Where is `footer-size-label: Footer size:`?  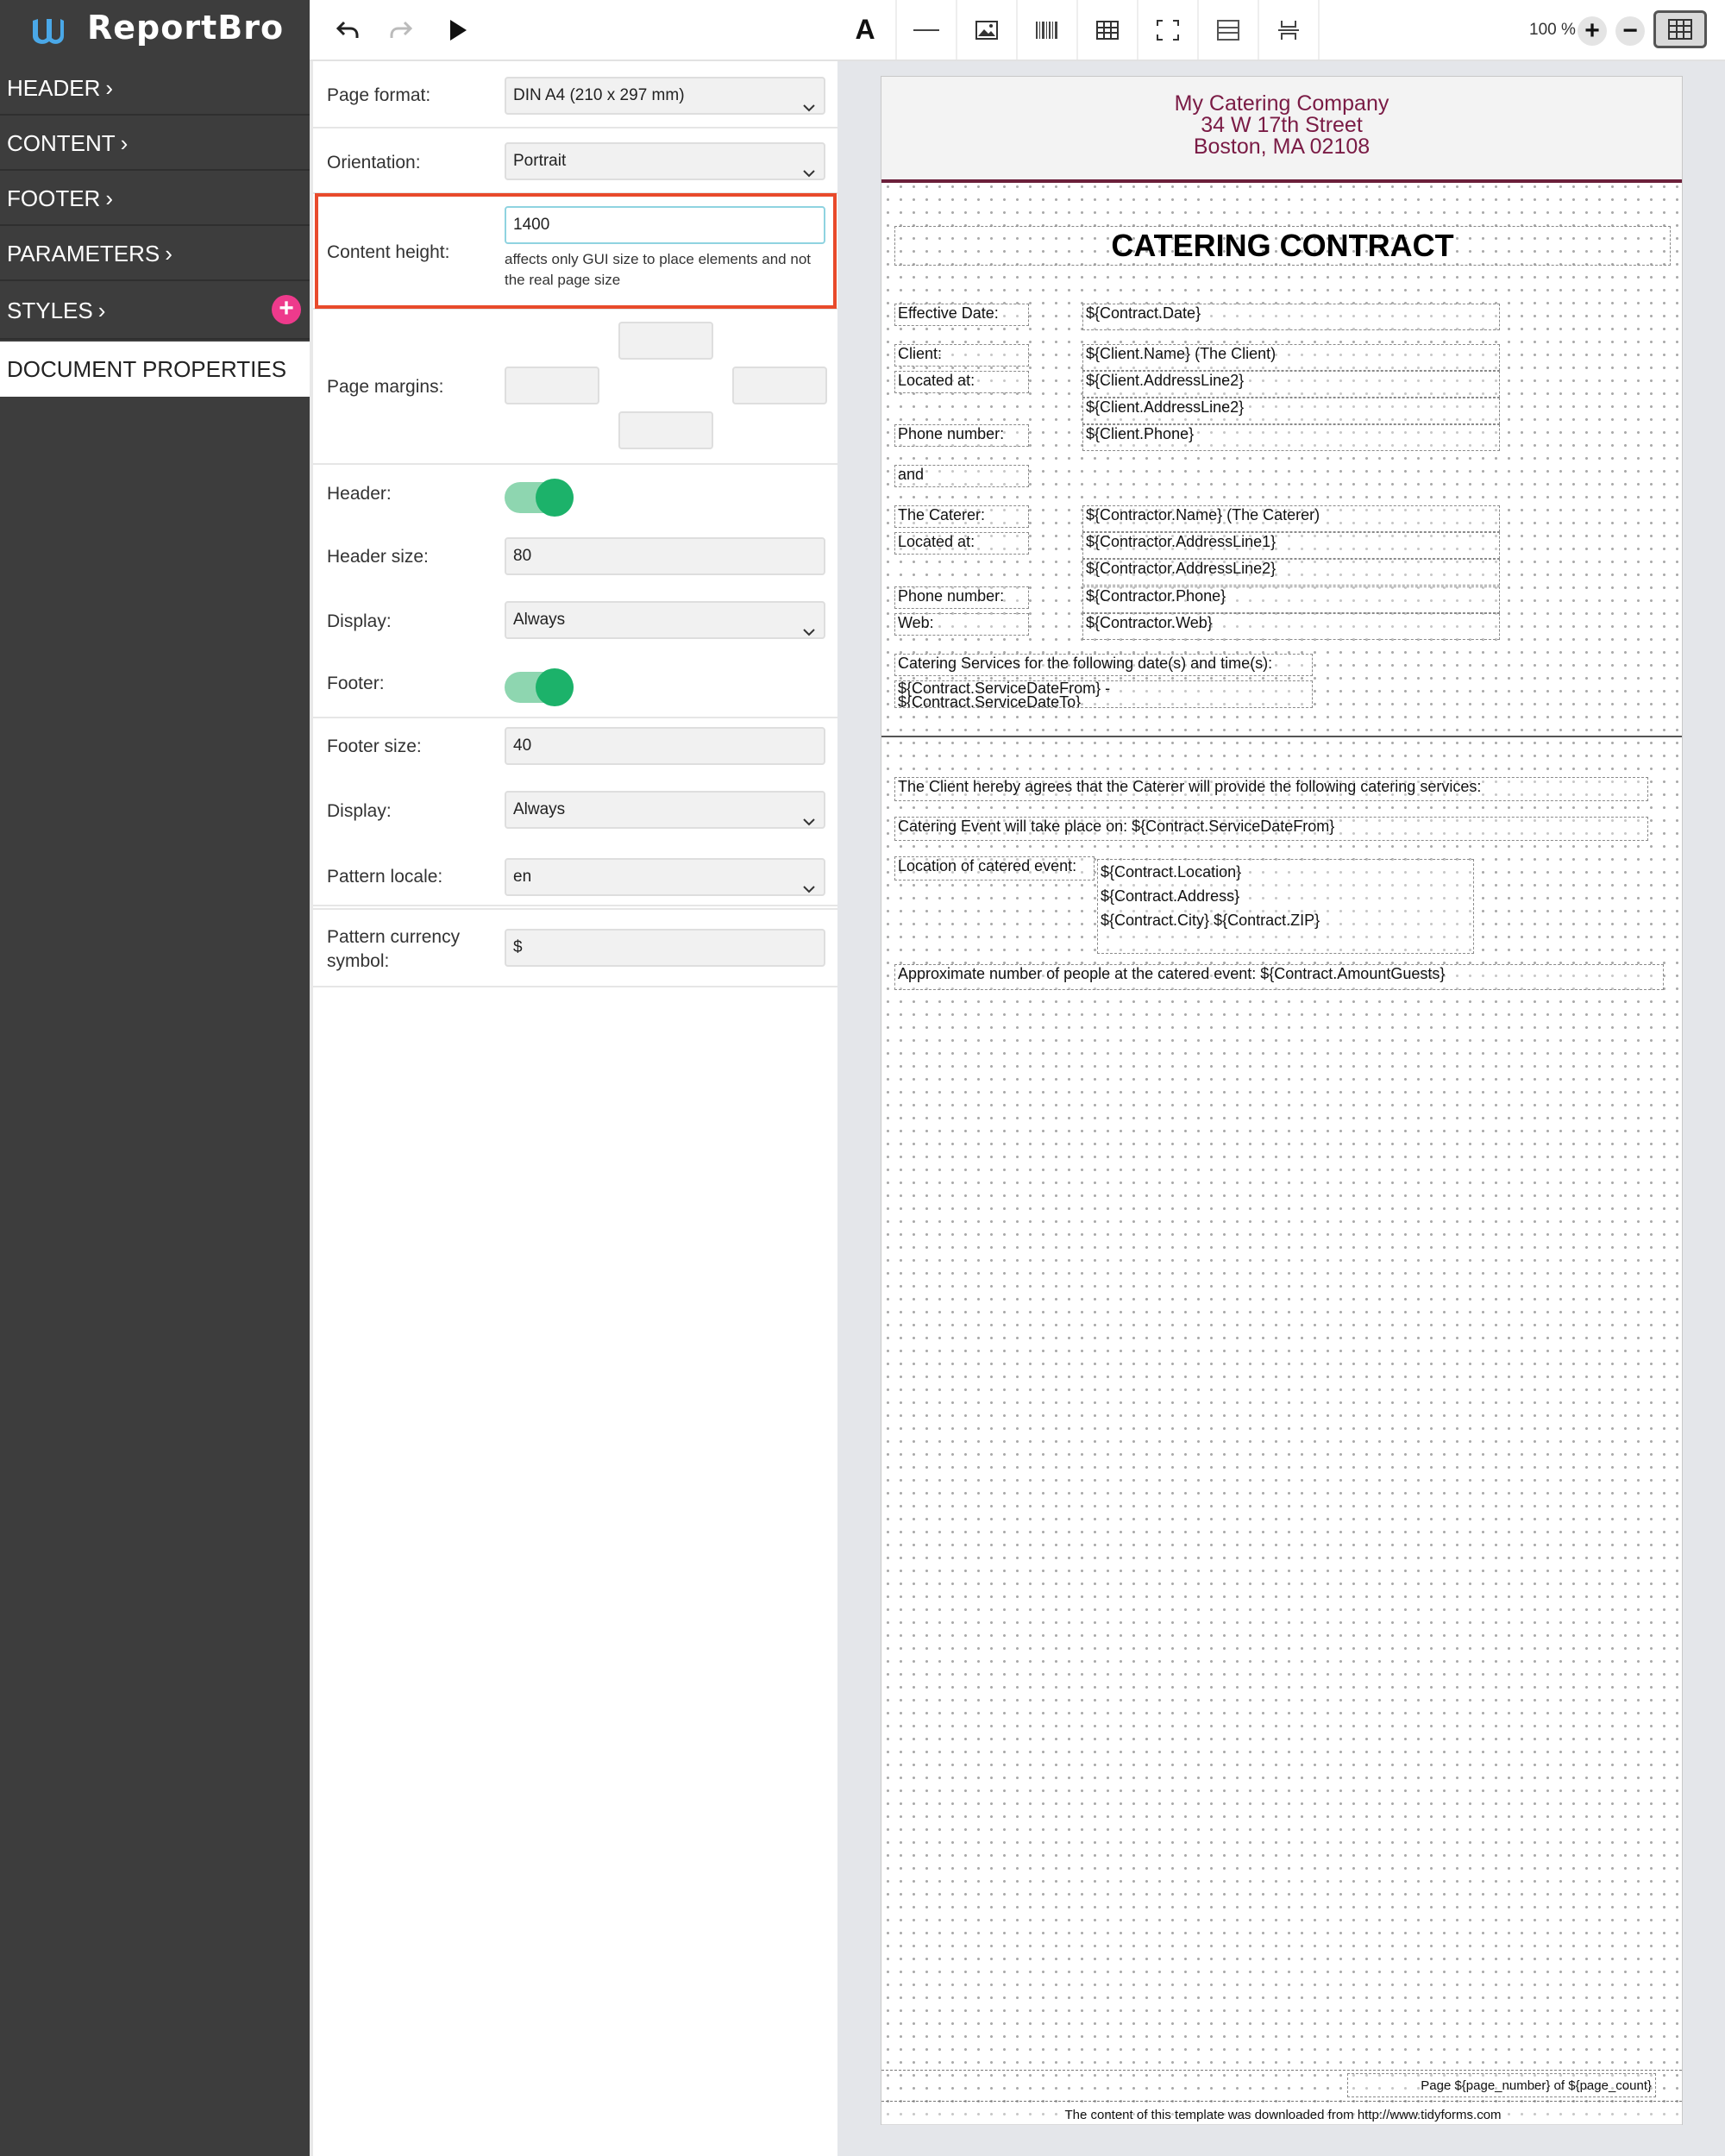 footer-size-label: Footer size: is located at coordinates (374, 746).